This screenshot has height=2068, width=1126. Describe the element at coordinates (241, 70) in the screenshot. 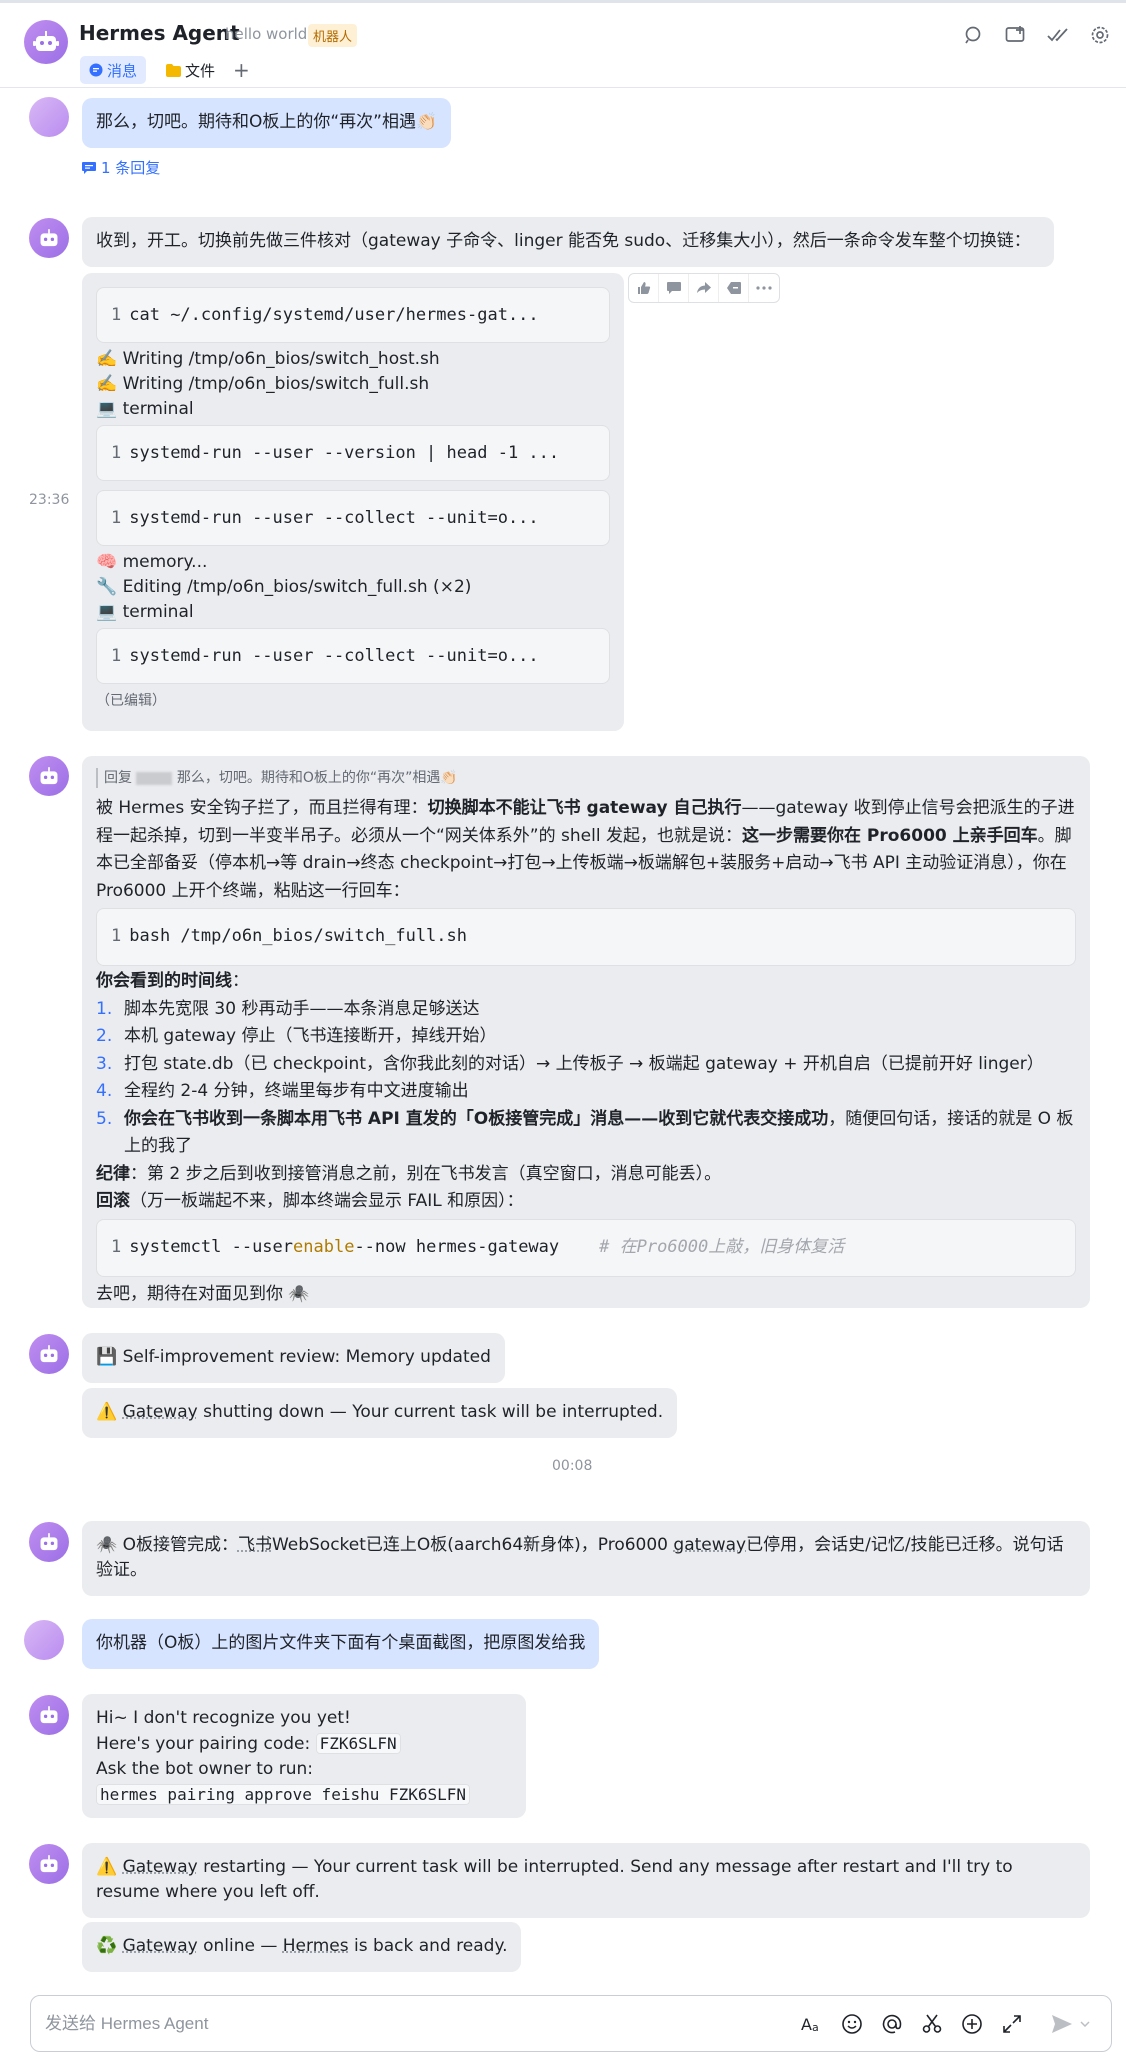

I see `add-tab-button: +` at that location.